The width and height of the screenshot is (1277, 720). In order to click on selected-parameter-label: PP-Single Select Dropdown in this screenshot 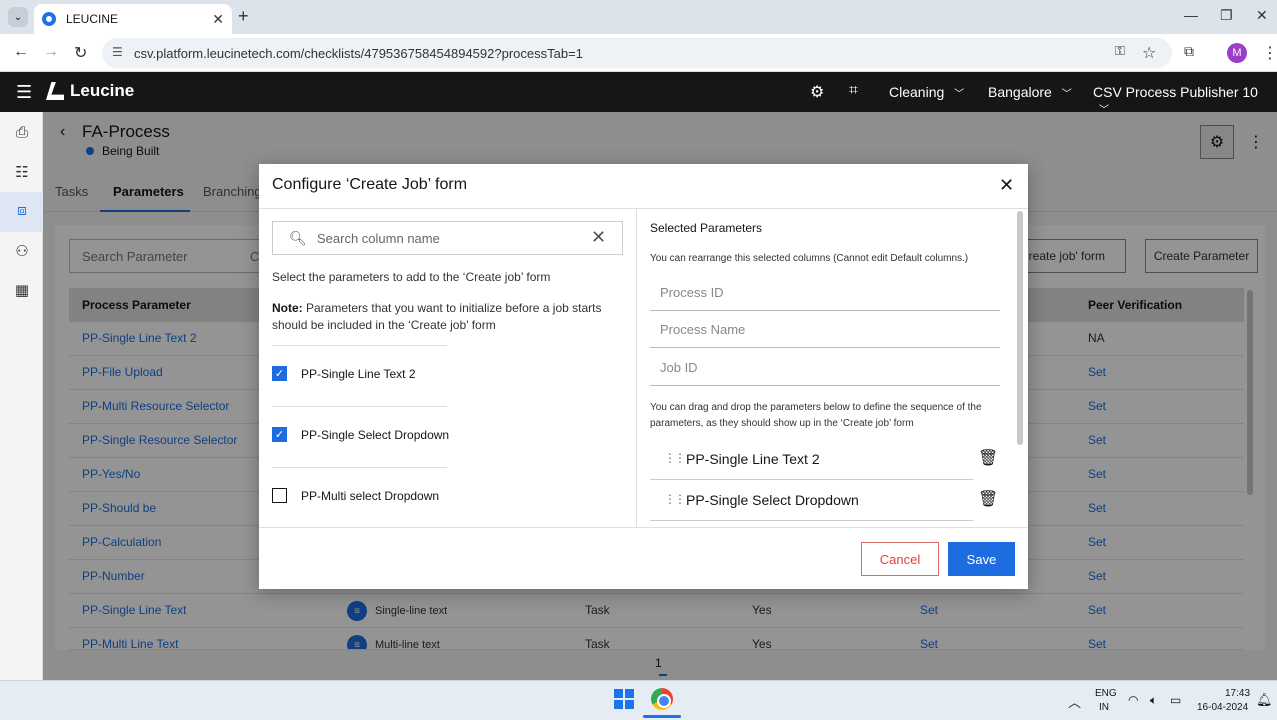, I will do `click(772, 500)`.